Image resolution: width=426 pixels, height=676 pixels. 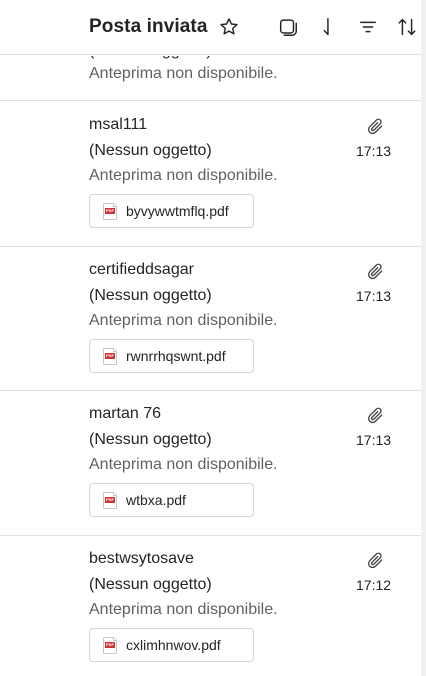 I want to click on folder-header: Posta inviata, so click(x=213, y=28).